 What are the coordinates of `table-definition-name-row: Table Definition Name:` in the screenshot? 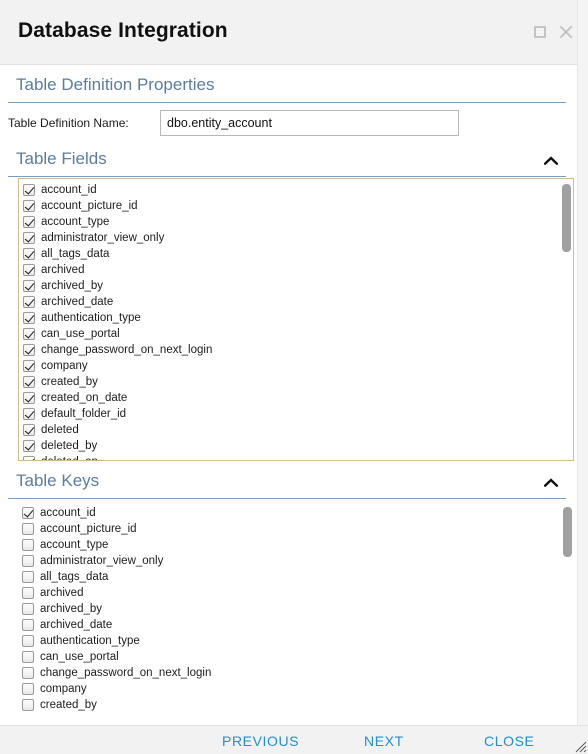 It's located at (288, 125).